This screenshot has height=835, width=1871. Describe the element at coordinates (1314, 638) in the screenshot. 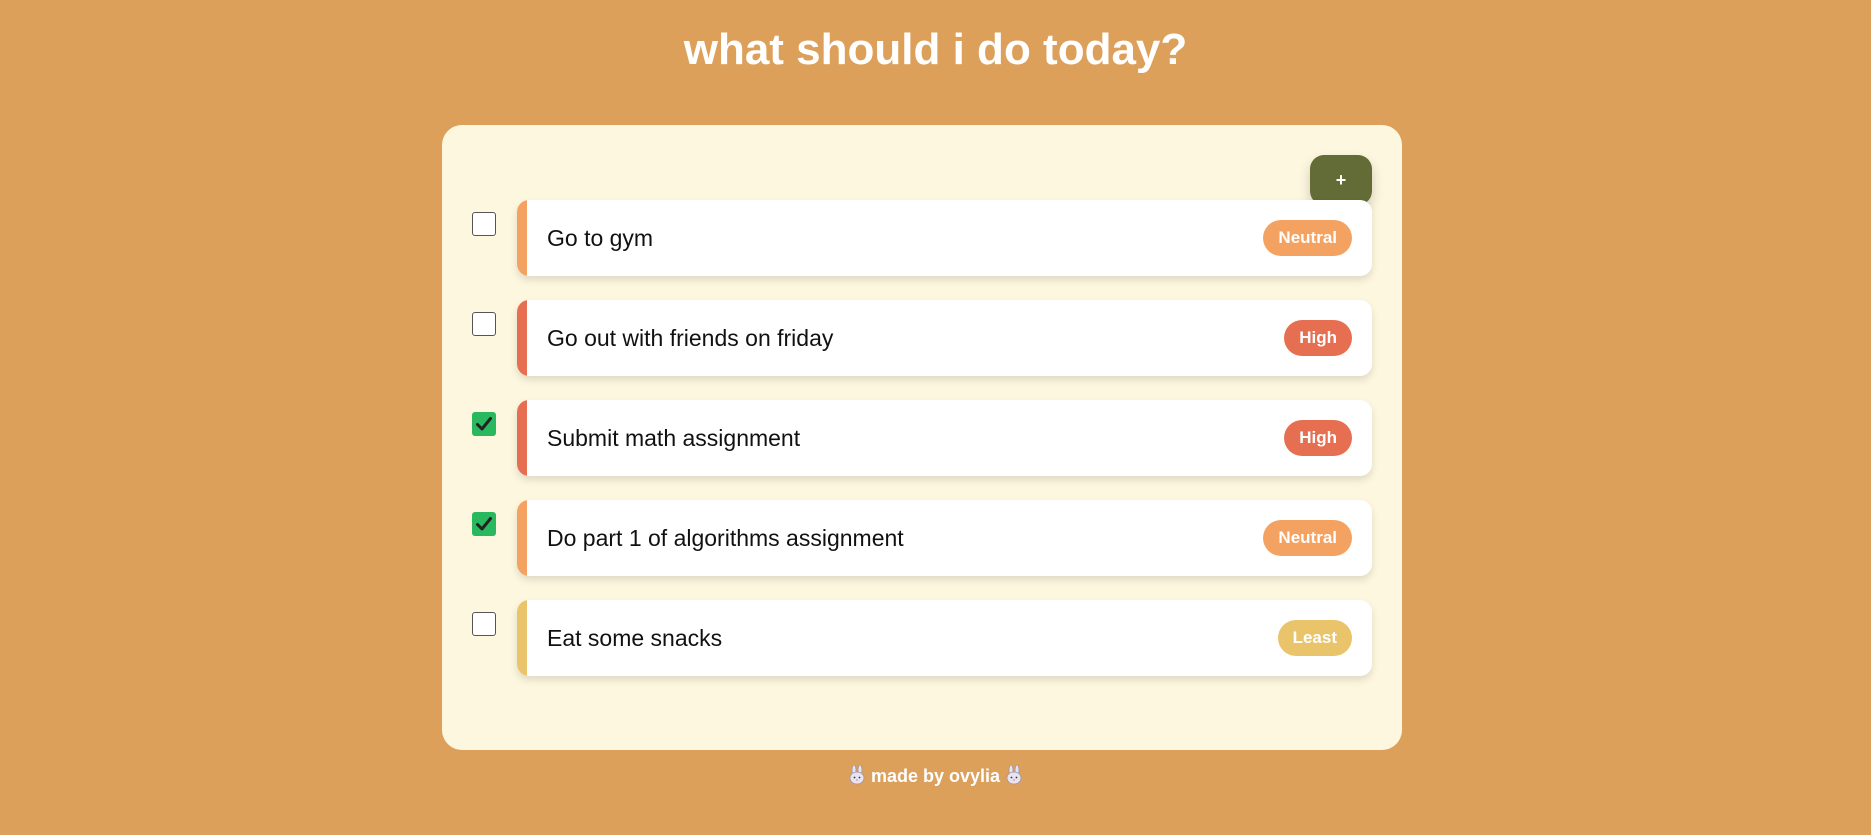

I see `priority-badge: Least` at that location.